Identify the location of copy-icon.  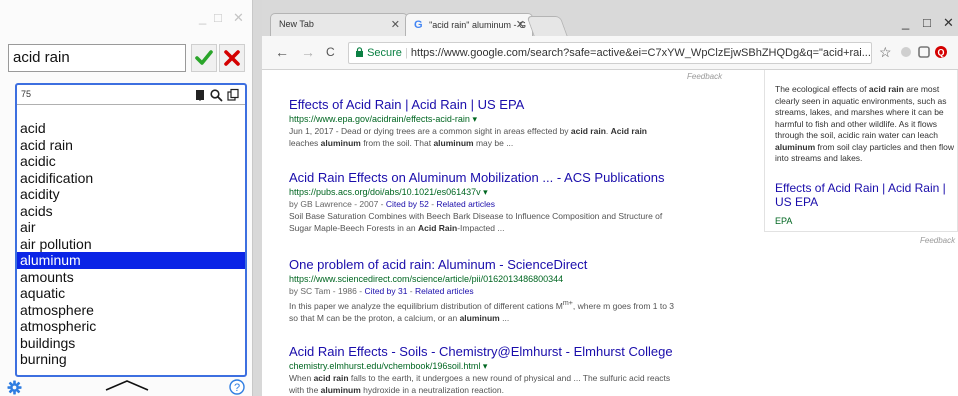
(233, 95).